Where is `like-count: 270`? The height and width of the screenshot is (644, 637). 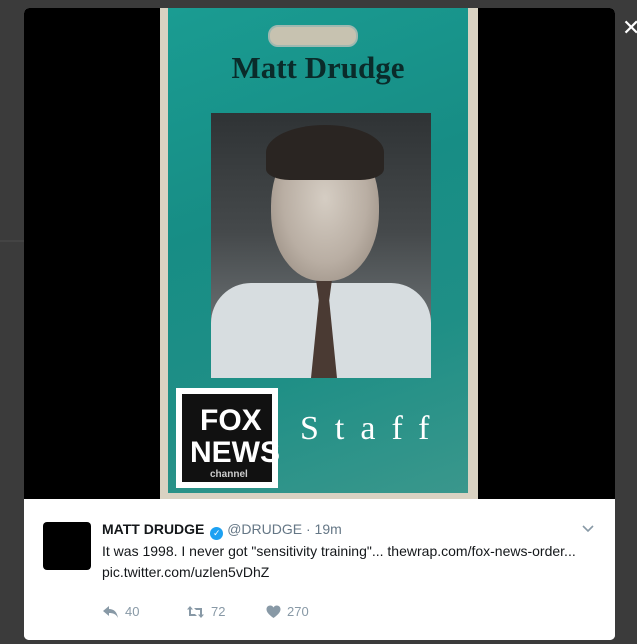
like-count: 270 is located at coordinates (298, 611).